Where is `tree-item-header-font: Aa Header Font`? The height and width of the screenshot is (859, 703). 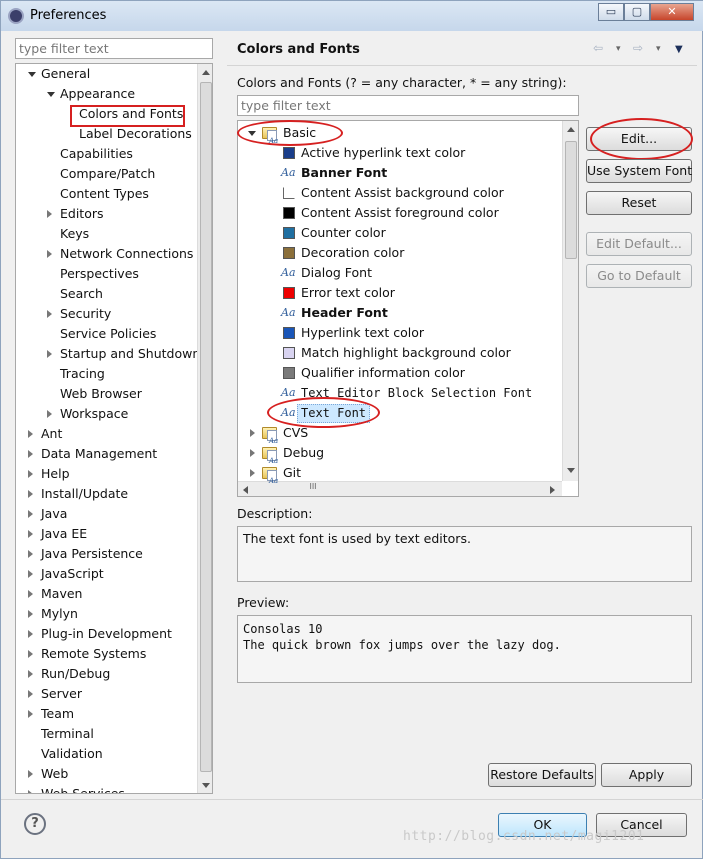
tree-item-header-font: Aa Header Font is located at coordinates (400, 313).